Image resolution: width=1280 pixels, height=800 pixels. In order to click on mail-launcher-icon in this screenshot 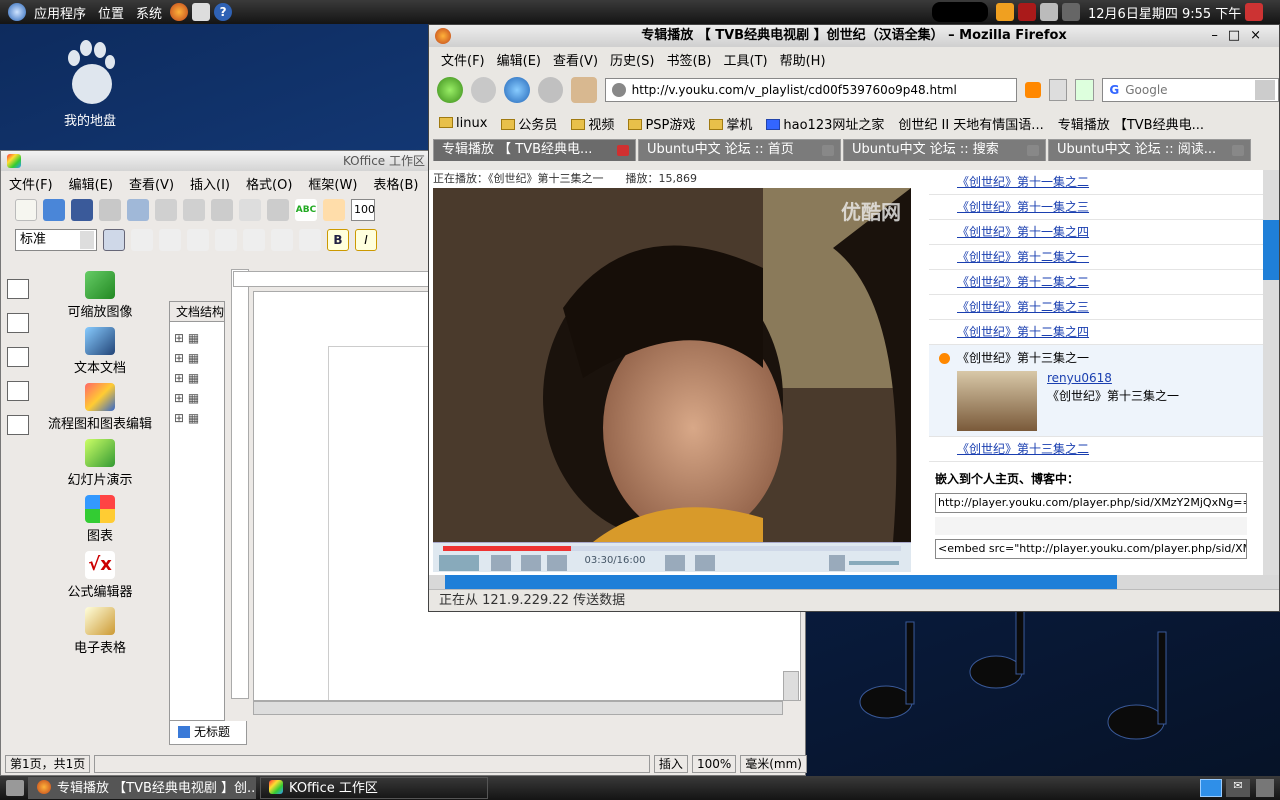, I will do `click(201, 12)`.